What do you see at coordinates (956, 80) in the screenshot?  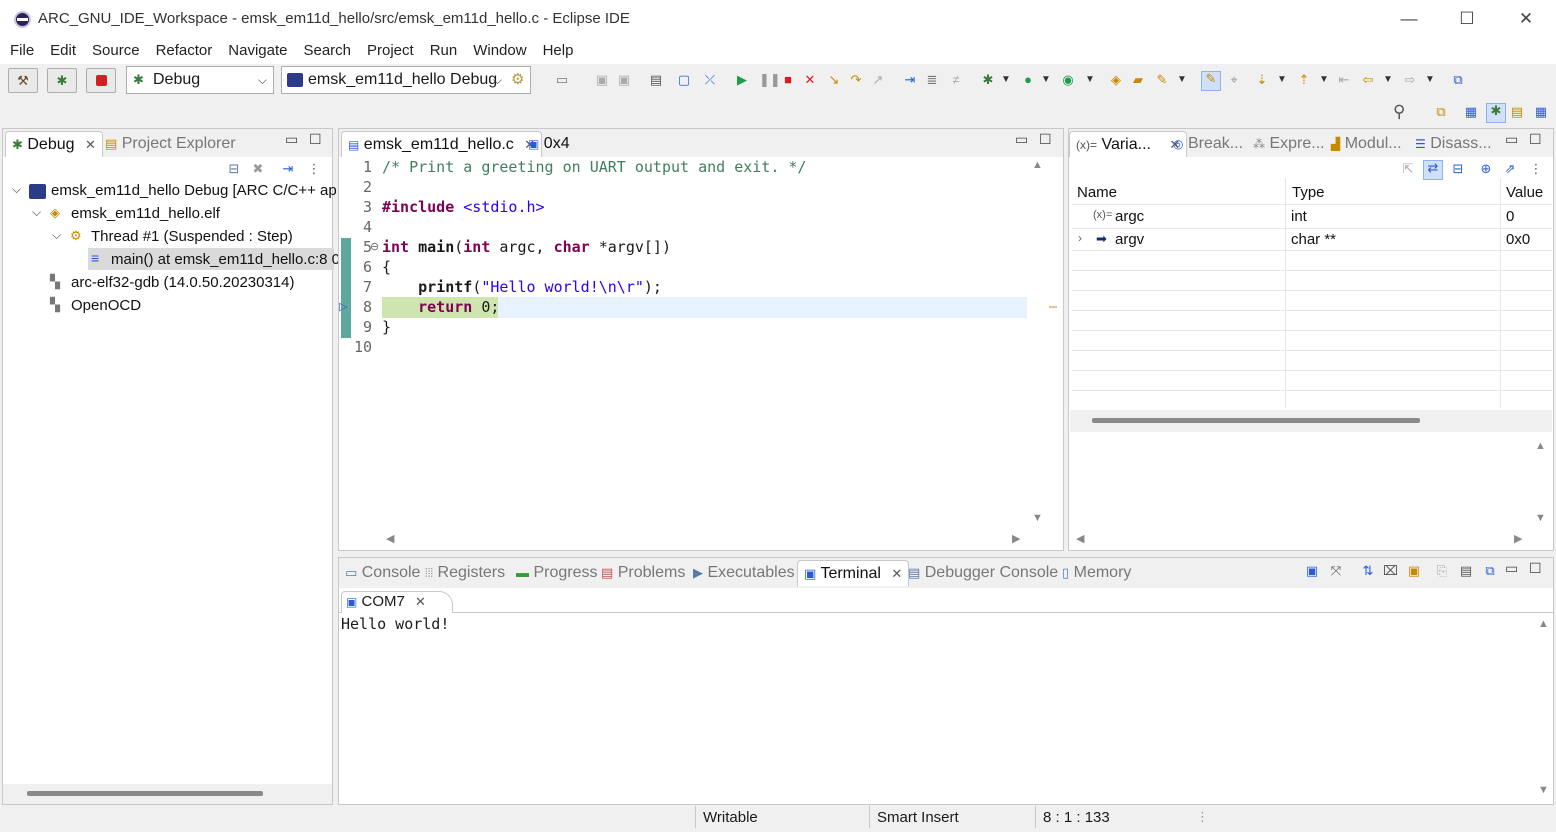 I see `step-filters-icon: ≠` at bounding box center [956, 80].